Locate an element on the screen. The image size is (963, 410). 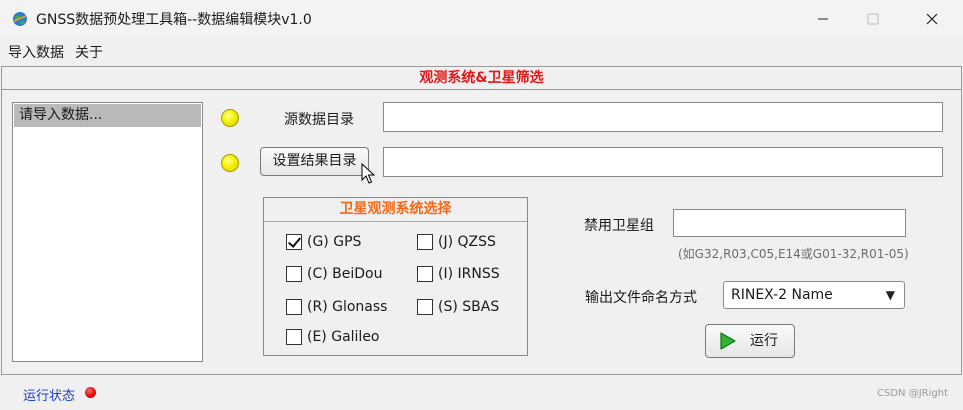
close-icon is located at coordinates (932, 19).